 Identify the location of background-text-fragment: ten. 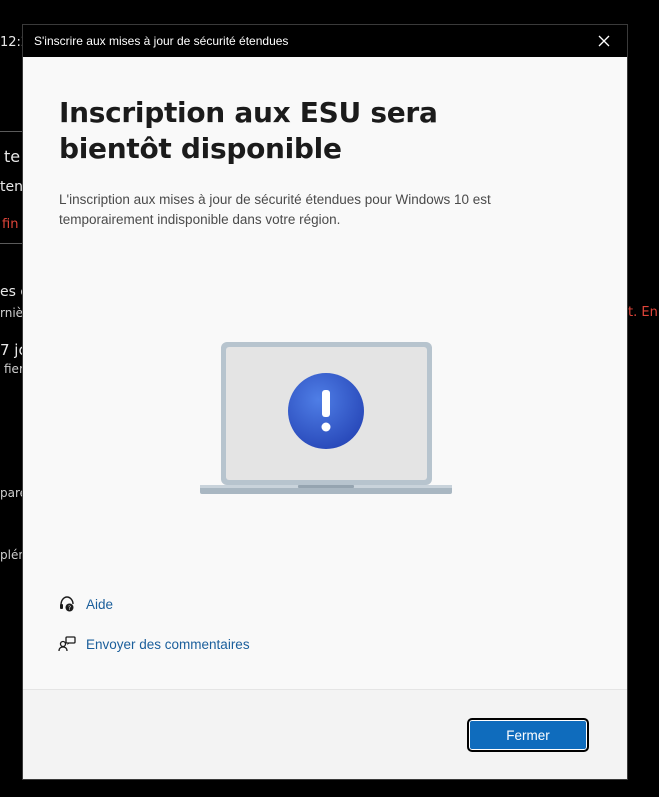
(11, 187).